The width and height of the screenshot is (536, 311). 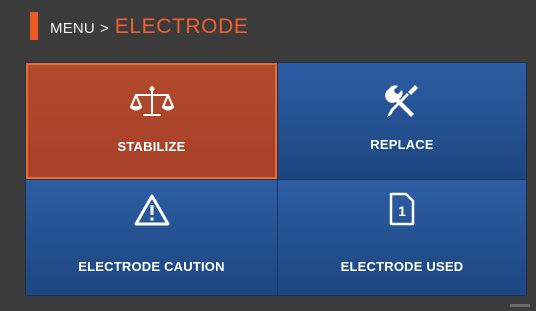 What do you see at coordinates (402, 144) in the screenshot?
I see `replace-label: REPLACE` at bounding box center [402, 144].